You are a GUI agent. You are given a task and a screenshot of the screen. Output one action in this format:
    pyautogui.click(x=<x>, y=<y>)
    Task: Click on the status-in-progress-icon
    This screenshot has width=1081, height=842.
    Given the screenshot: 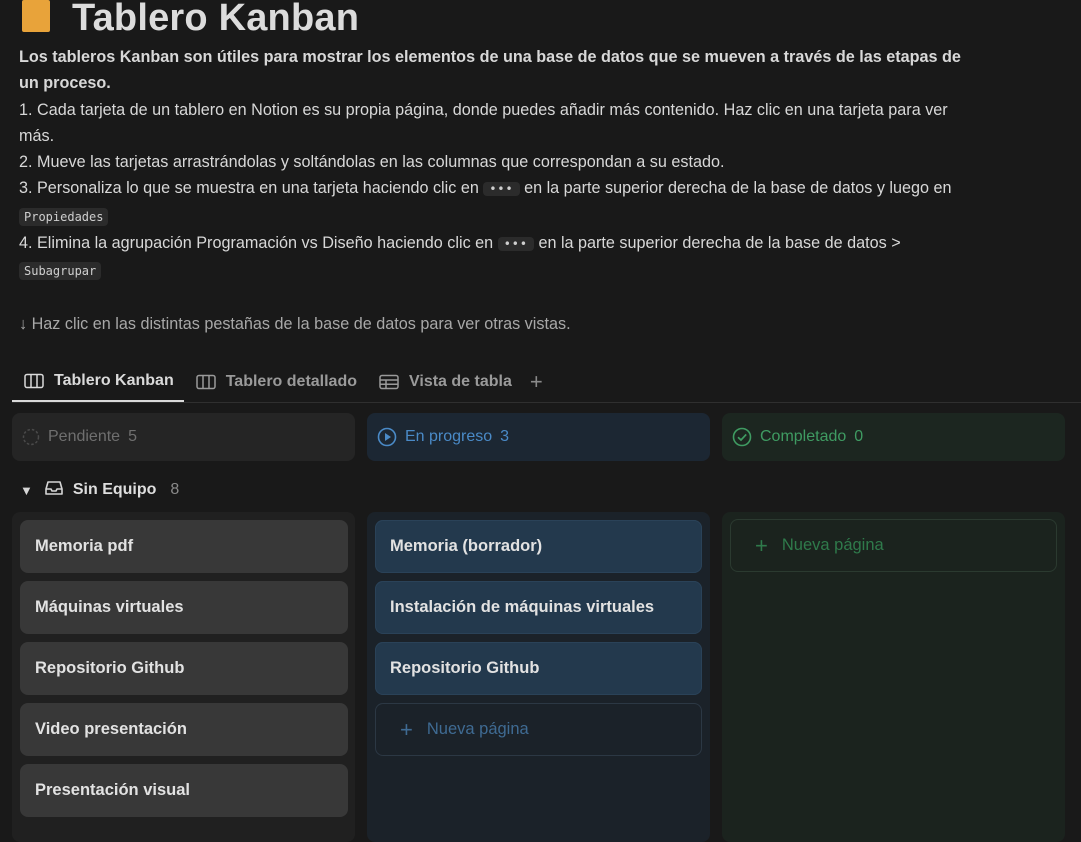 What is the action you would take?
    pyautogui.click(x=387, y=437)
    